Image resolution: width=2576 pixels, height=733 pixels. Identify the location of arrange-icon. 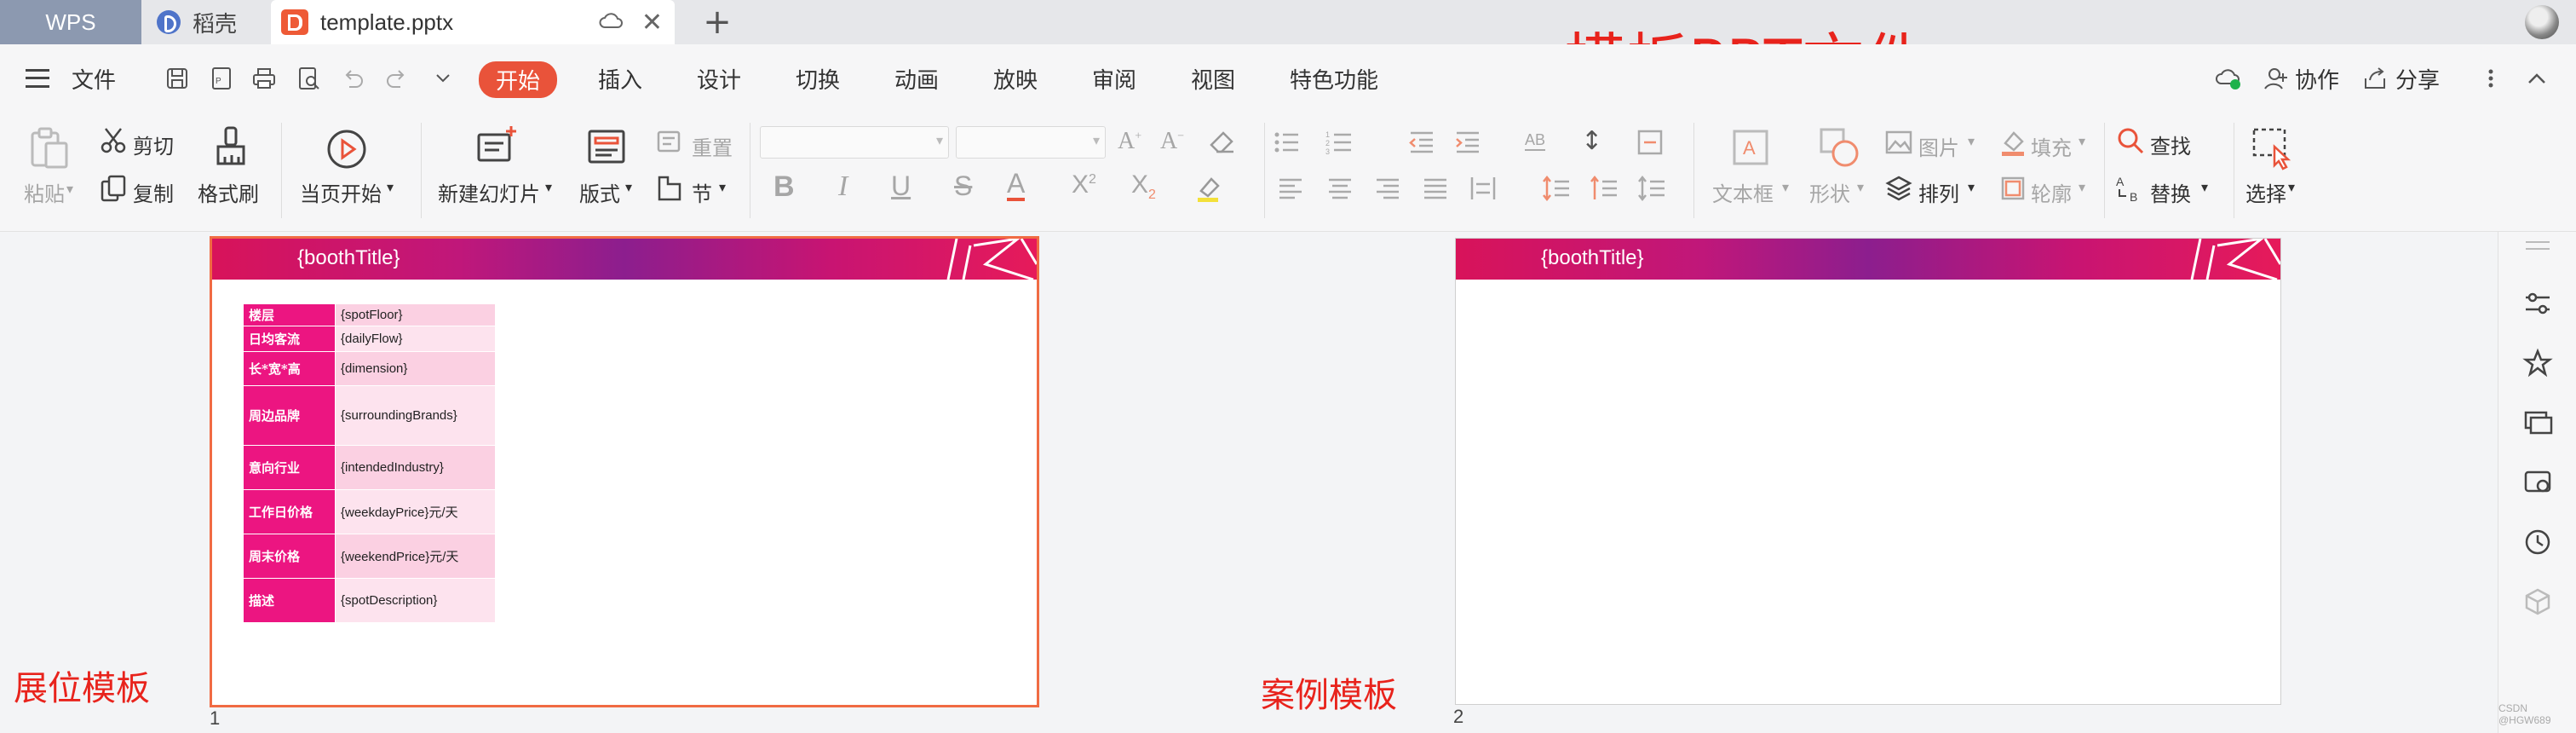
(1899, 188).